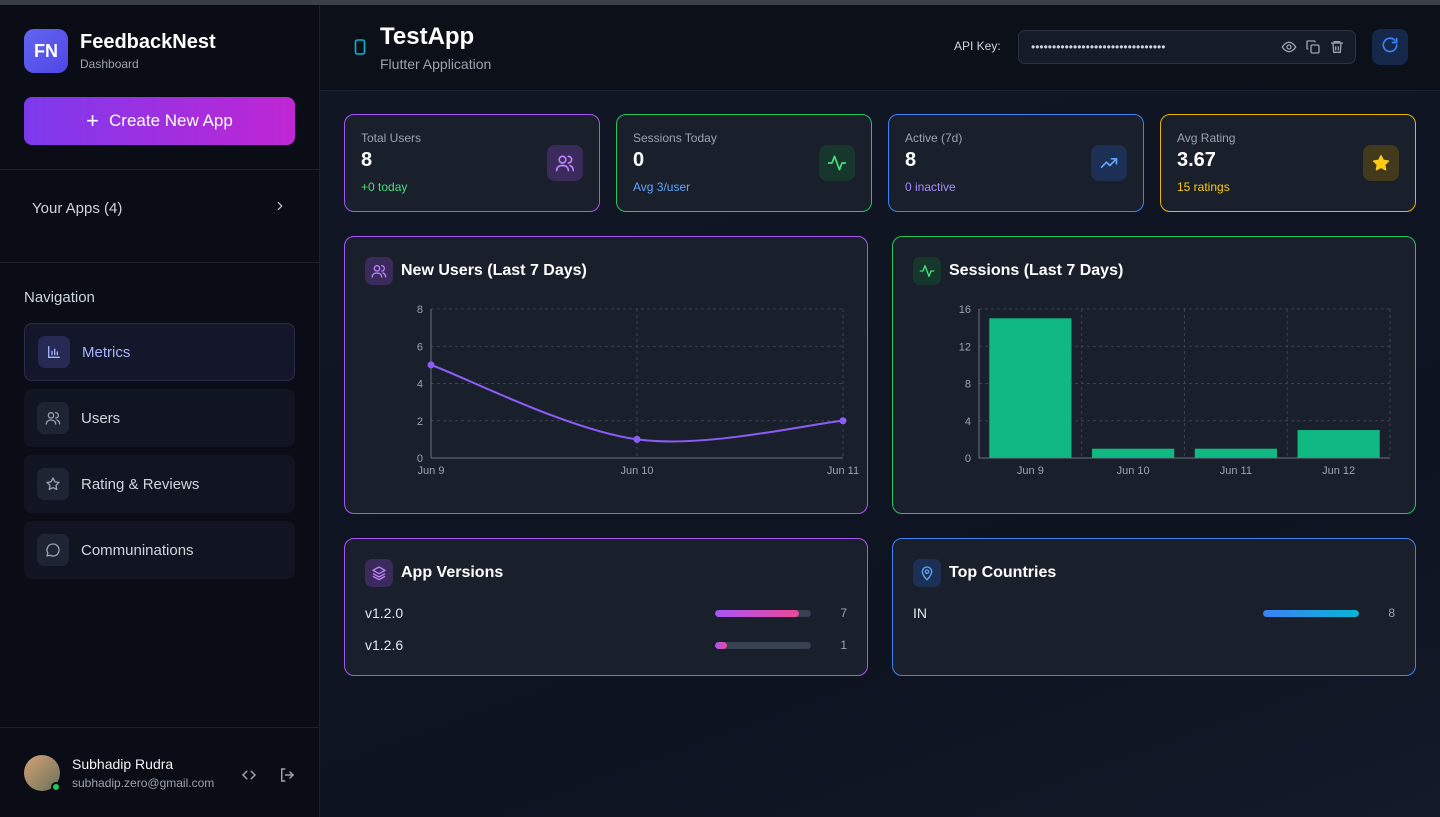 This screenshot has width=1440, height=817. I want to click on copy-icon, so click(1313, 48).